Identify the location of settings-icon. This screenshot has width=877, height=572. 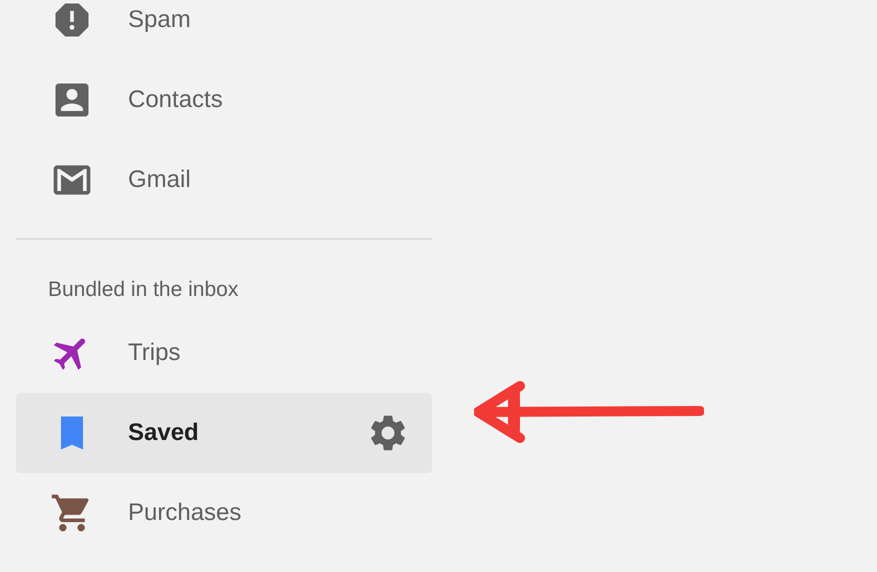
(388, 433).